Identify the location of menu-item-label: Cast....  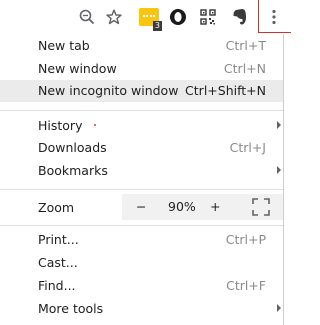
(58, 262).